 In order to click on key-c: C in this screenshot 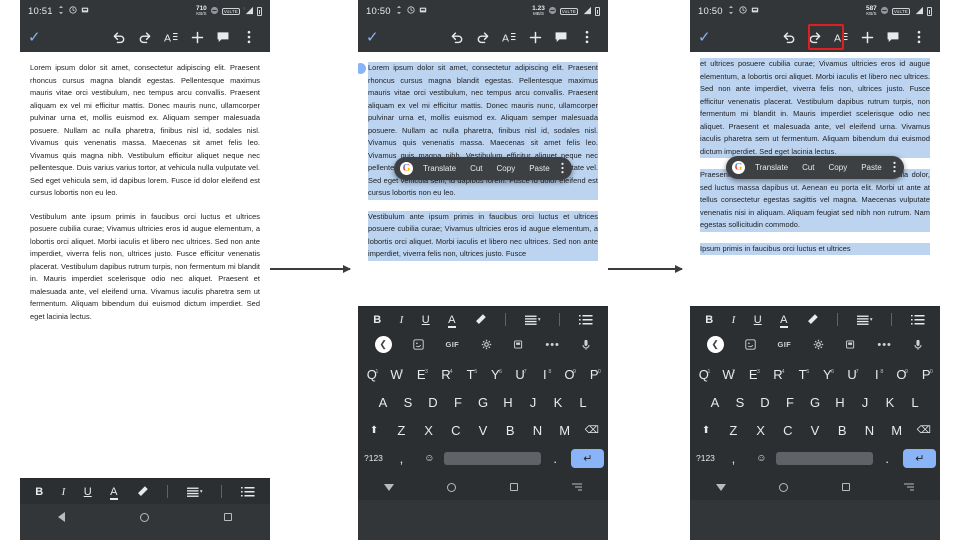, I will do `click(456, 430)`.